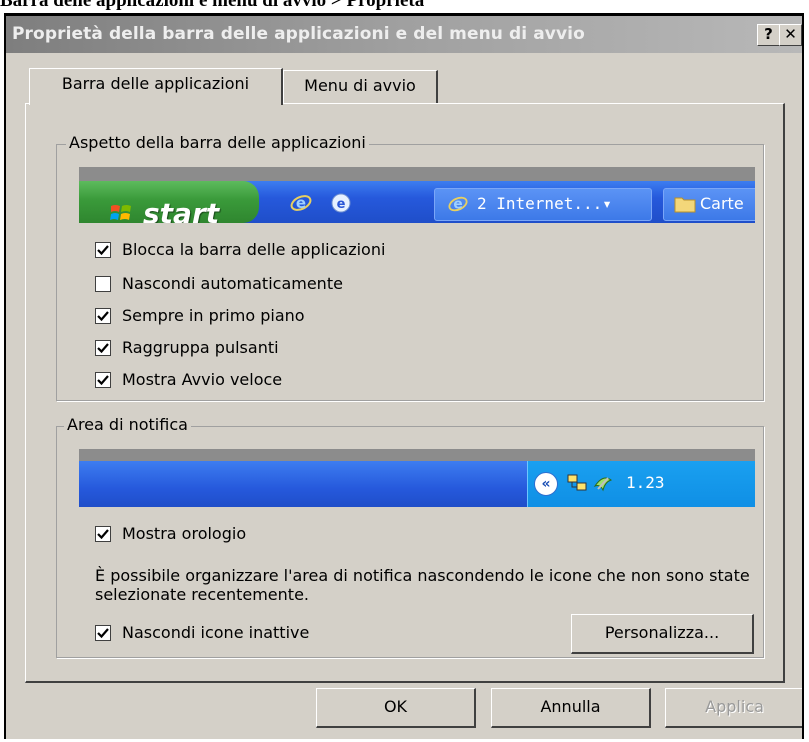 The image size is (809, 742). What do you see at coordinates (184, 533) in the screenshot?
I see `checkbox-label: Mostra orologio` at bounding box center [184, 533].